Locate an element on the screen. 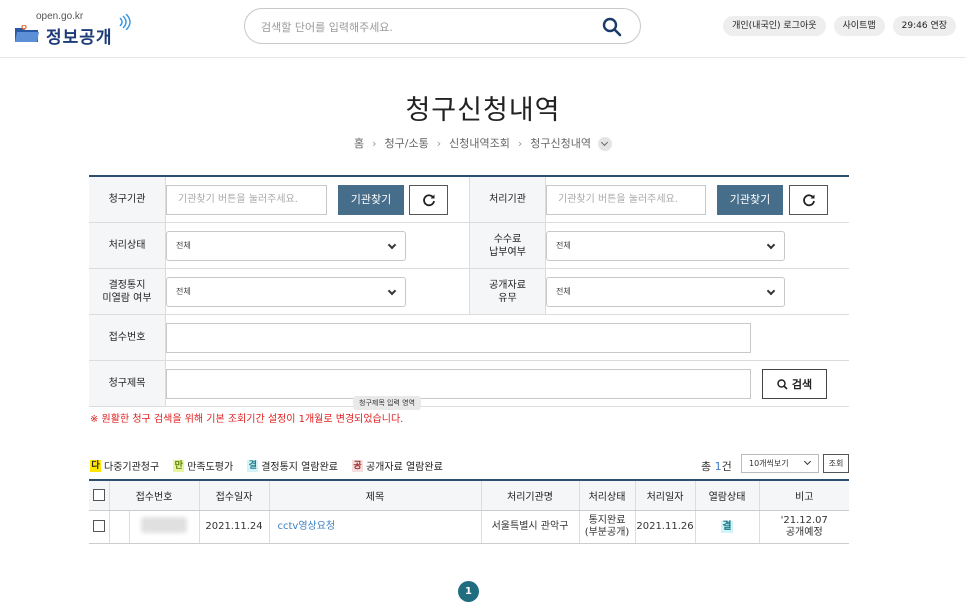  global-search is located at coordinates (442, 26).